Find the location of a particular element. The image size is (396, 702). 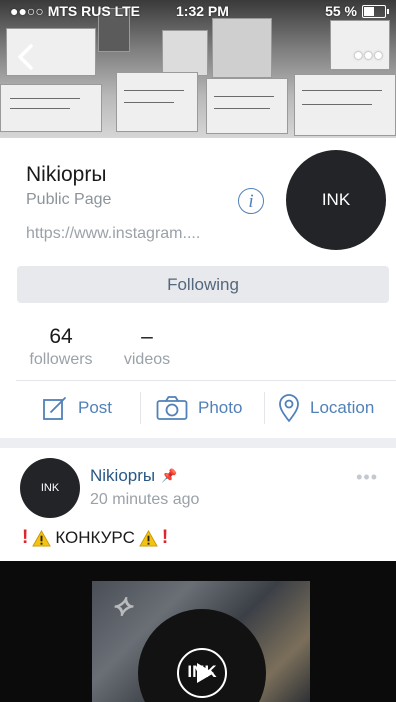

carrier-label: ●●○○ MTS RUS LTE is located at coordinates (75, 11).